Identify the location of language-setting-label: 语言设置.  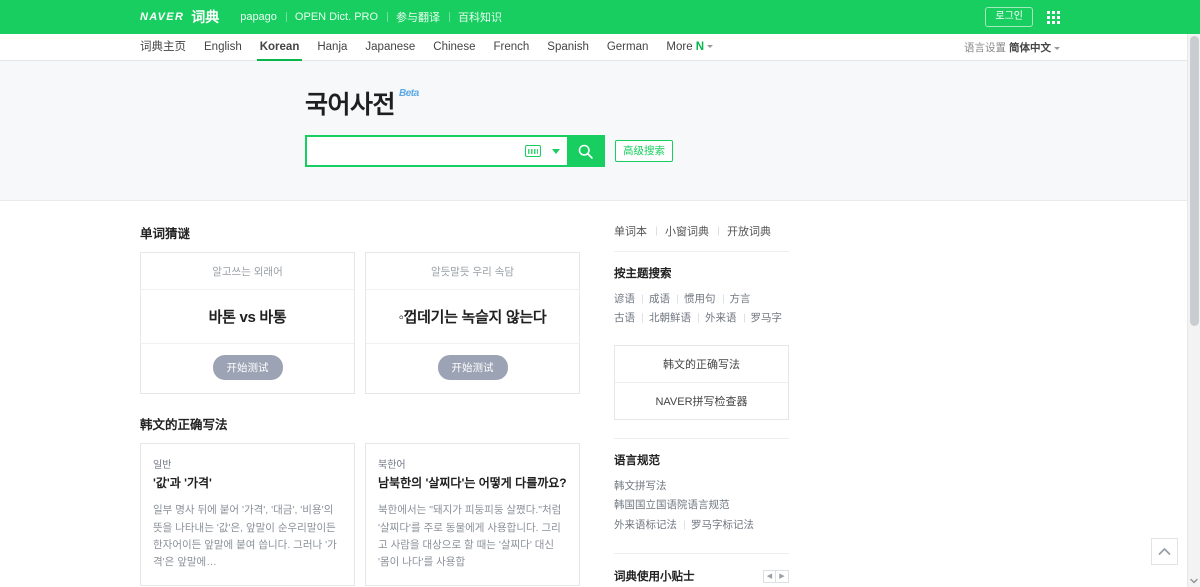
(985, 48).